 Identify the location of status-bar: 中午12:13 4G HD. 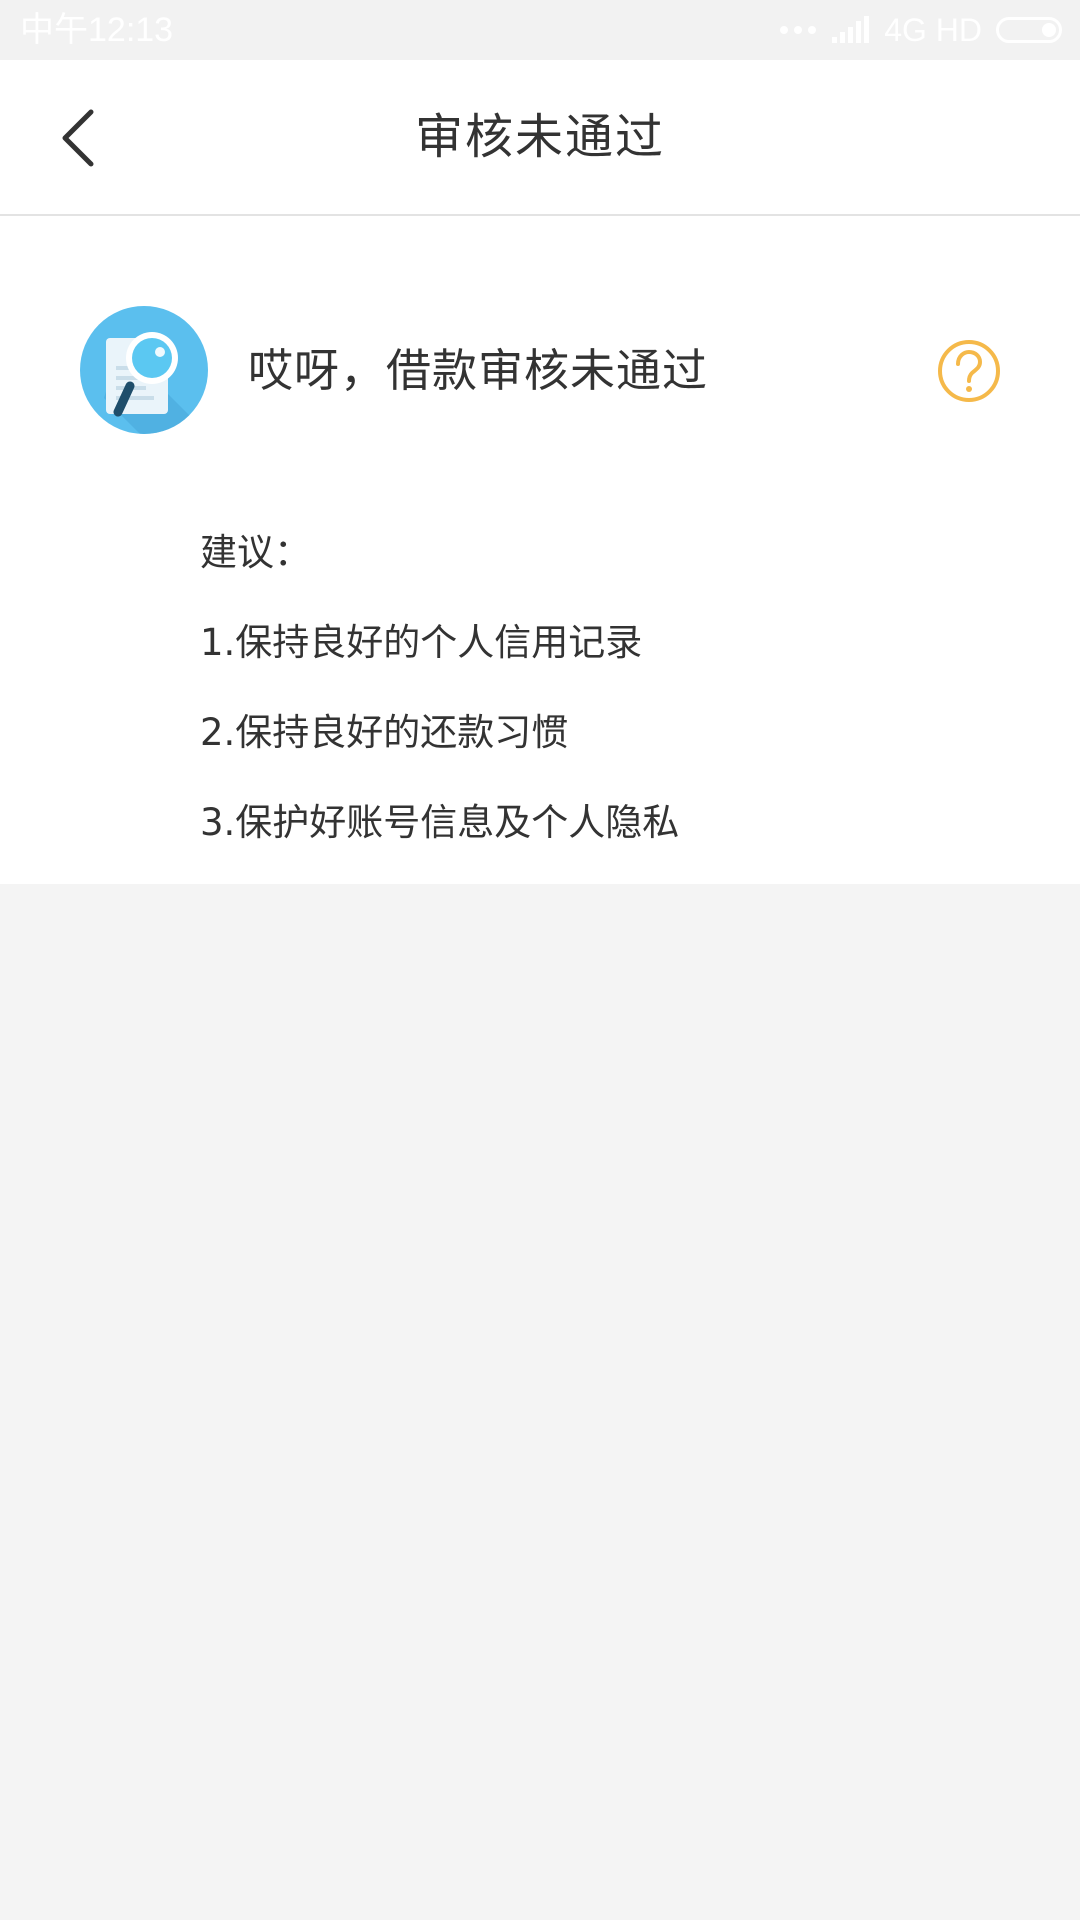
(540, 30).